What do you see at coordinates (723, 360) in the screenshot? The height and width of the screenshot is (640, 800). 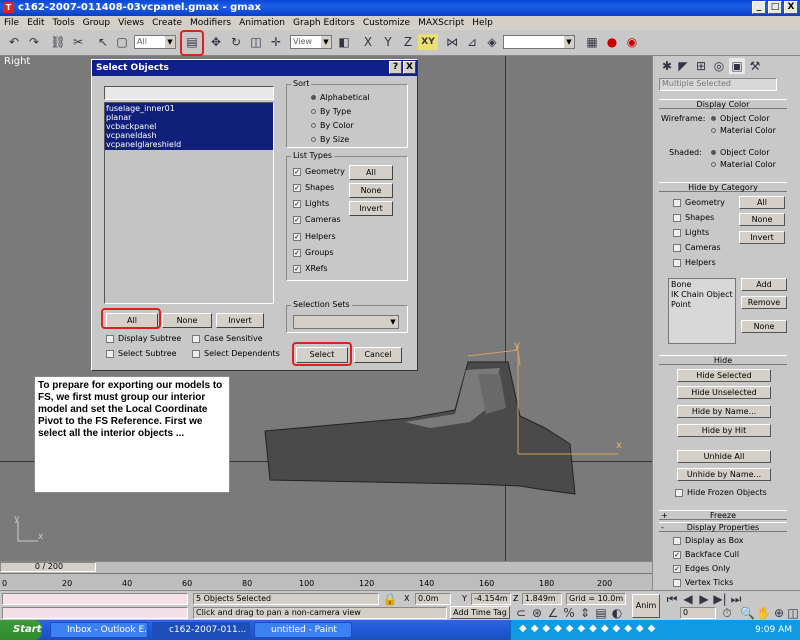 I see `hide-rollout: Hide` at bounding box center [723, 360].